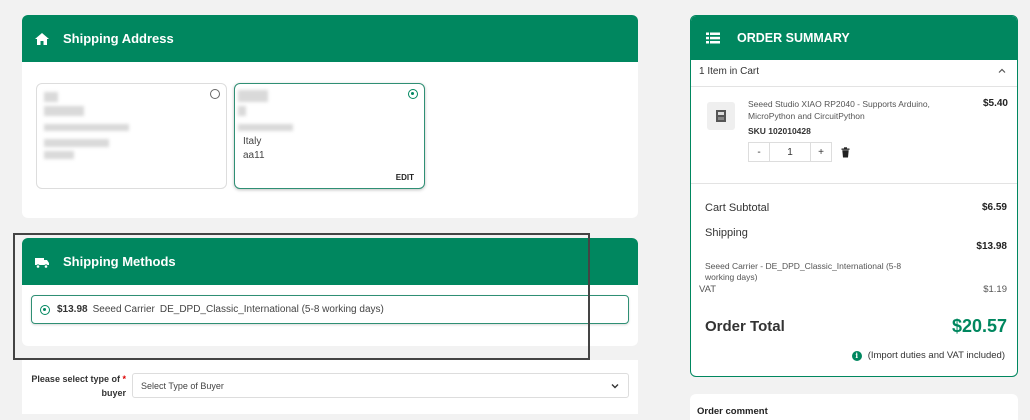  What do you see at coordinates (994, 207) in the screenshot?
I see `subtotal-value: $6.59` at bounding box center [994, 207].